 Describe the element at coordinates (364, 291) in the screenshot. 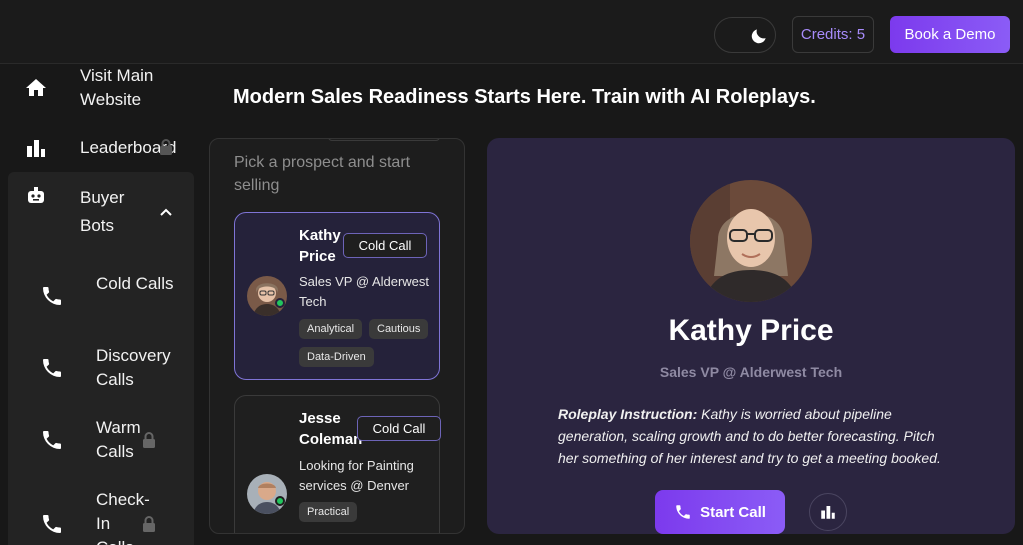

I see `prospect-role: Sales VP @ Alderwest Tech` at that location.